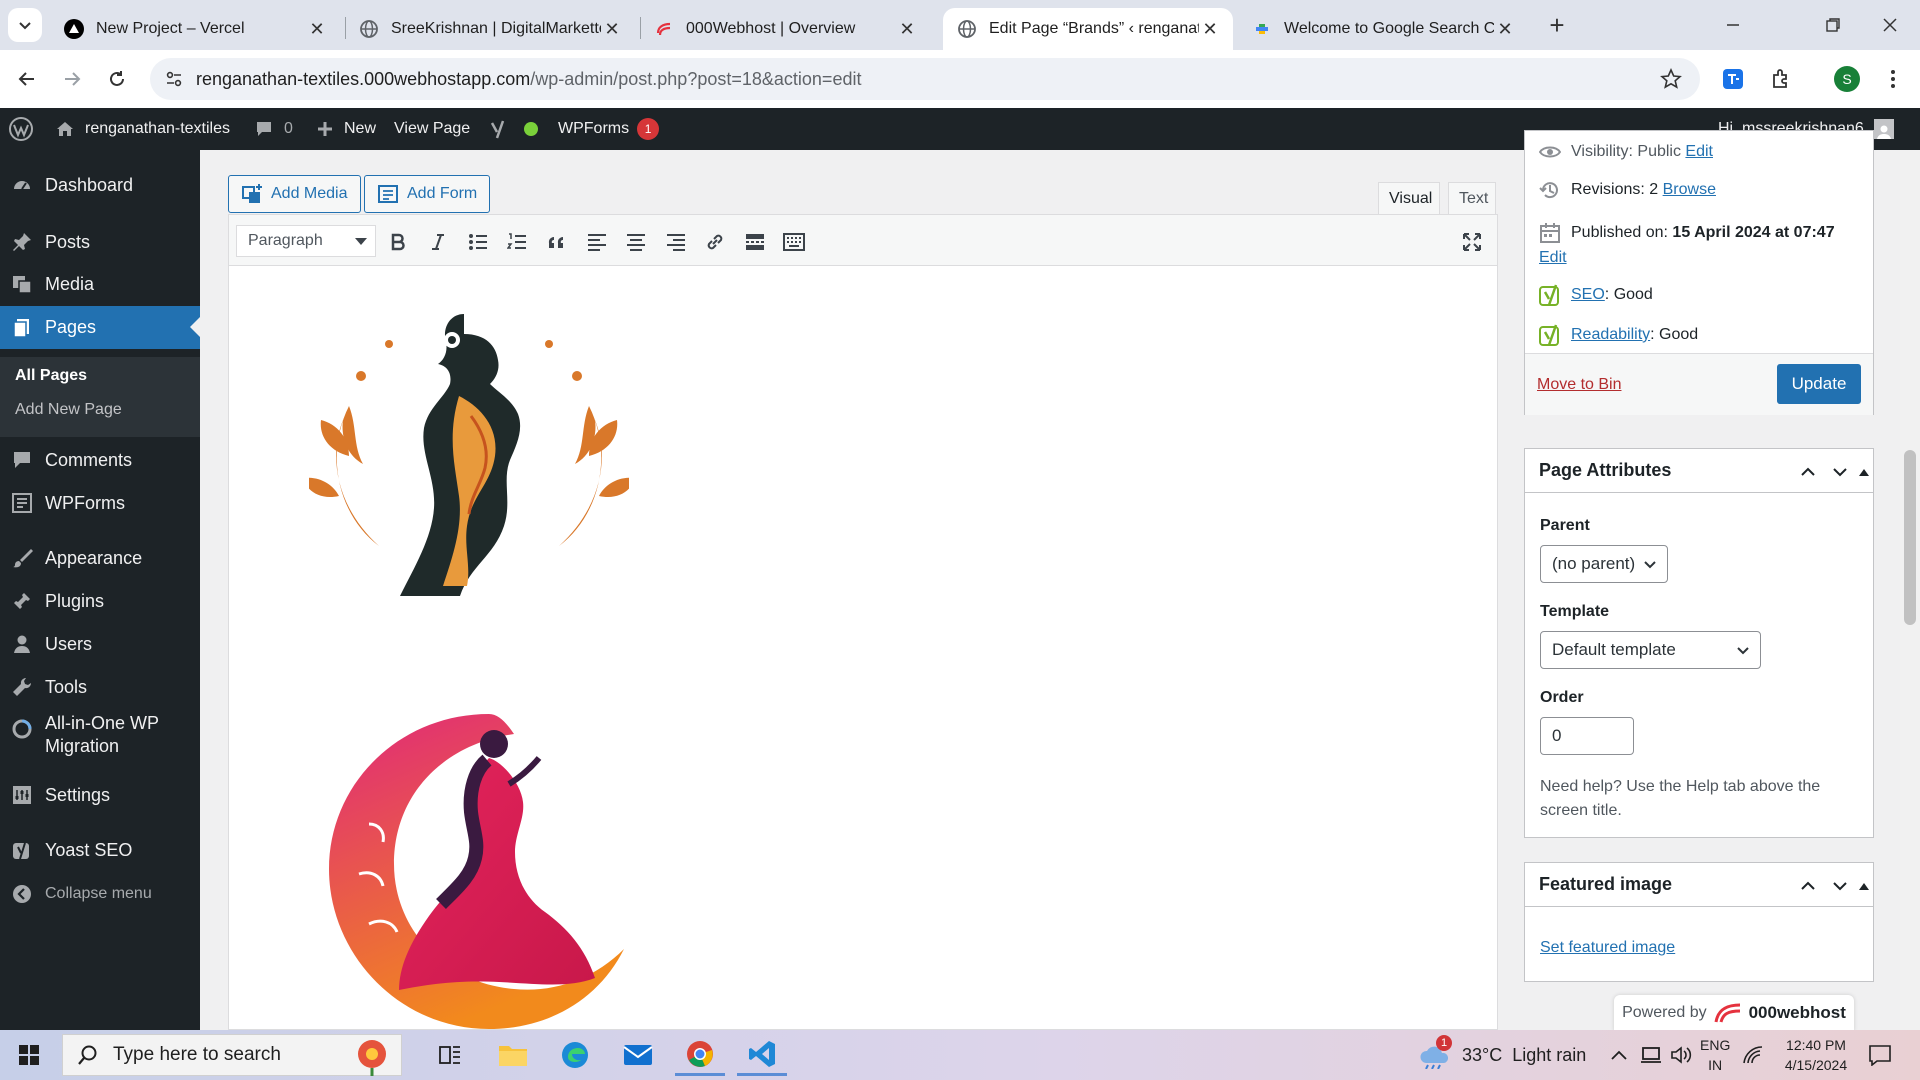  Describe the element at coordinates (72, 79) in the screenshot. I see `forward-button` at that location.